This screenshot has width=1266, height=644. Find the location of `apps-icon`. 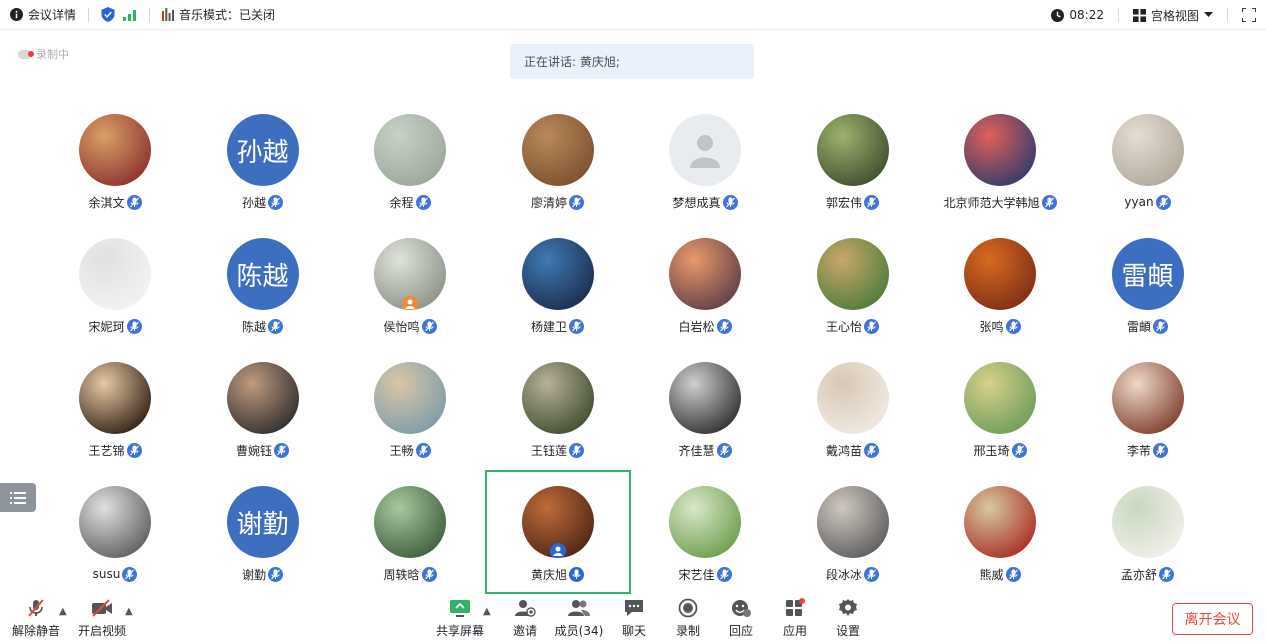

apps-icon is located at coordinates (795, 607).